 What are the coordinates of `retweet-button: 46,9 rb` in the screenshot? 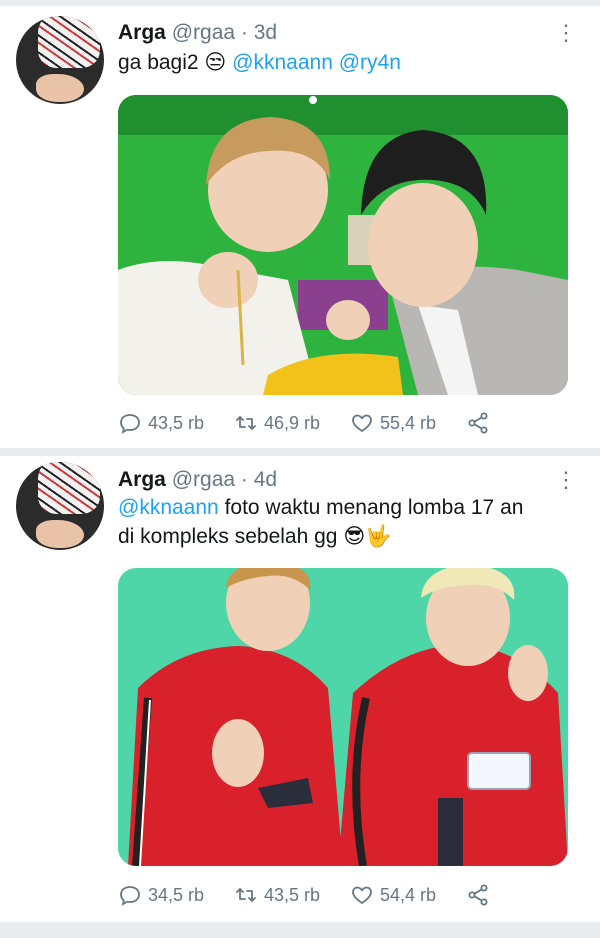 It's located at (277, 423).